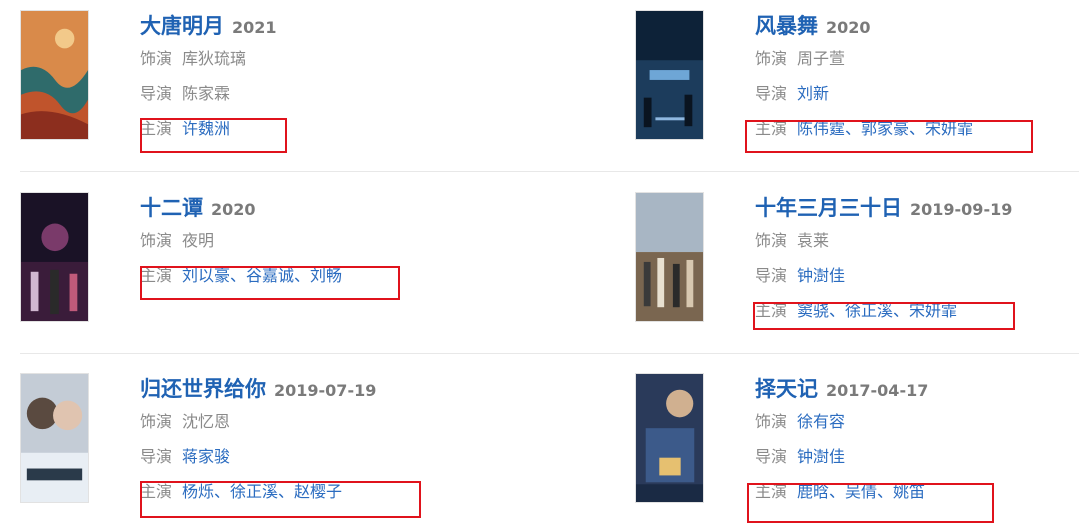  What do you see at coordinates (280, 85) in the screenshot?
I see `movie-card: 大唐明月 2021 饰演 库狄琉璃 导演 陈家霖 主演 许魏洲` at bounding box center [280, 85].